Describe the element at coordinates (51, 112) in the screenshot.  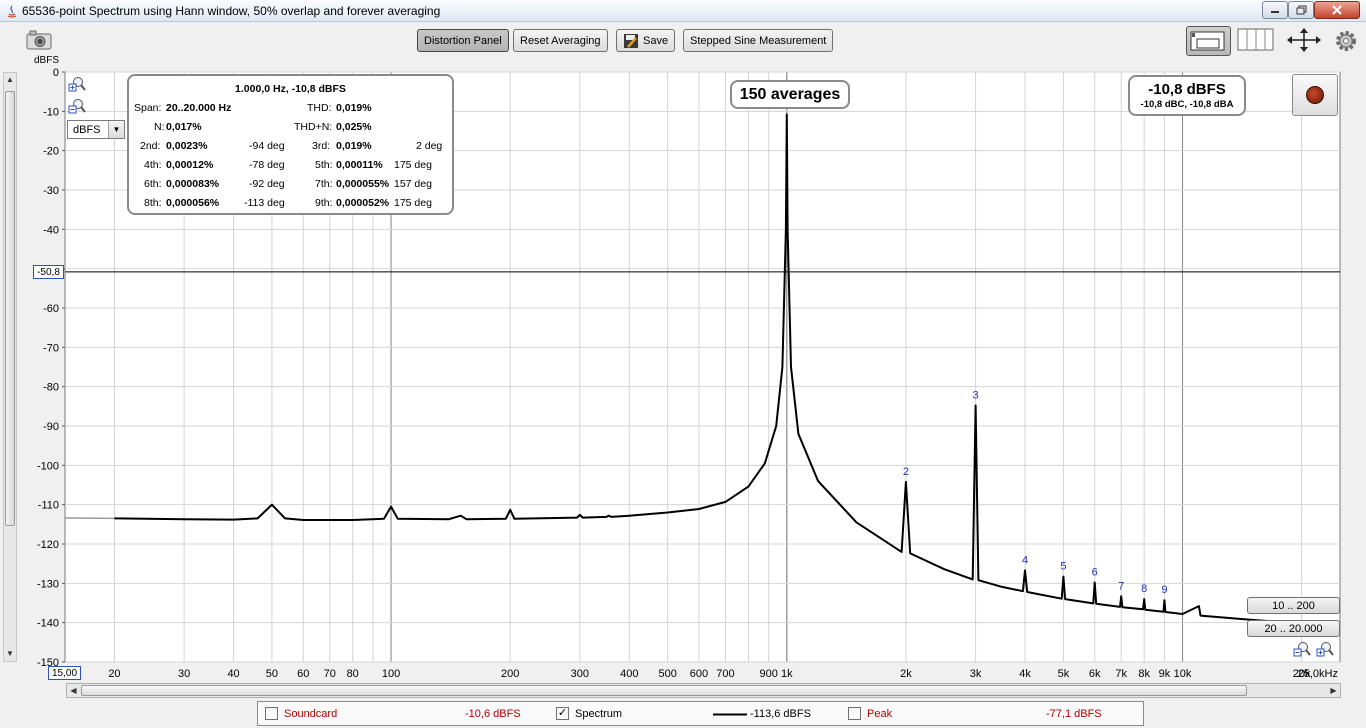
I see `y-tick-label: -10` at that location.